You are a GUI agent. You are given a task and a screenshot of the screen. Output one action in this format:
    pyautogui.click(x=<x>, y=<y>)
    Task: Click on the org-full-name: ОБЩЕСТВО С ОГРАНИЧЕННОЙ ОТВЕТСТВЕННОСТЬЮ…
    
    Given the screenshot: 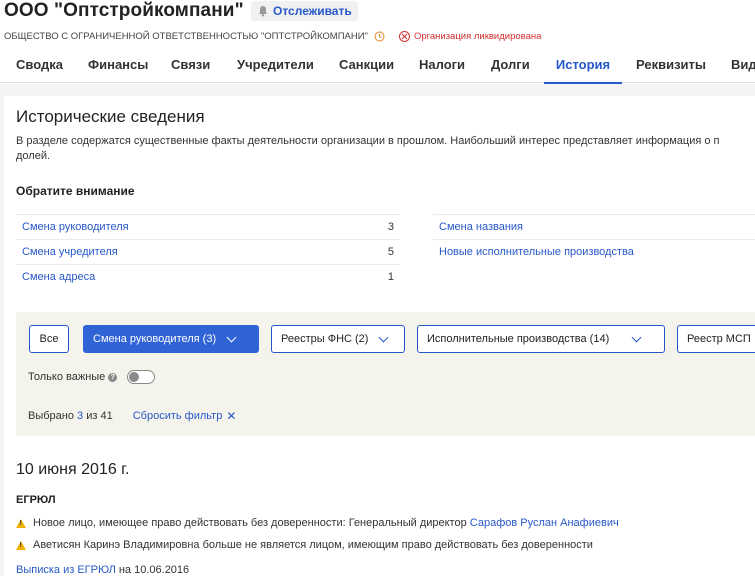 What is the action you would take?
    pyautogui.click(x=186, y=36)
    